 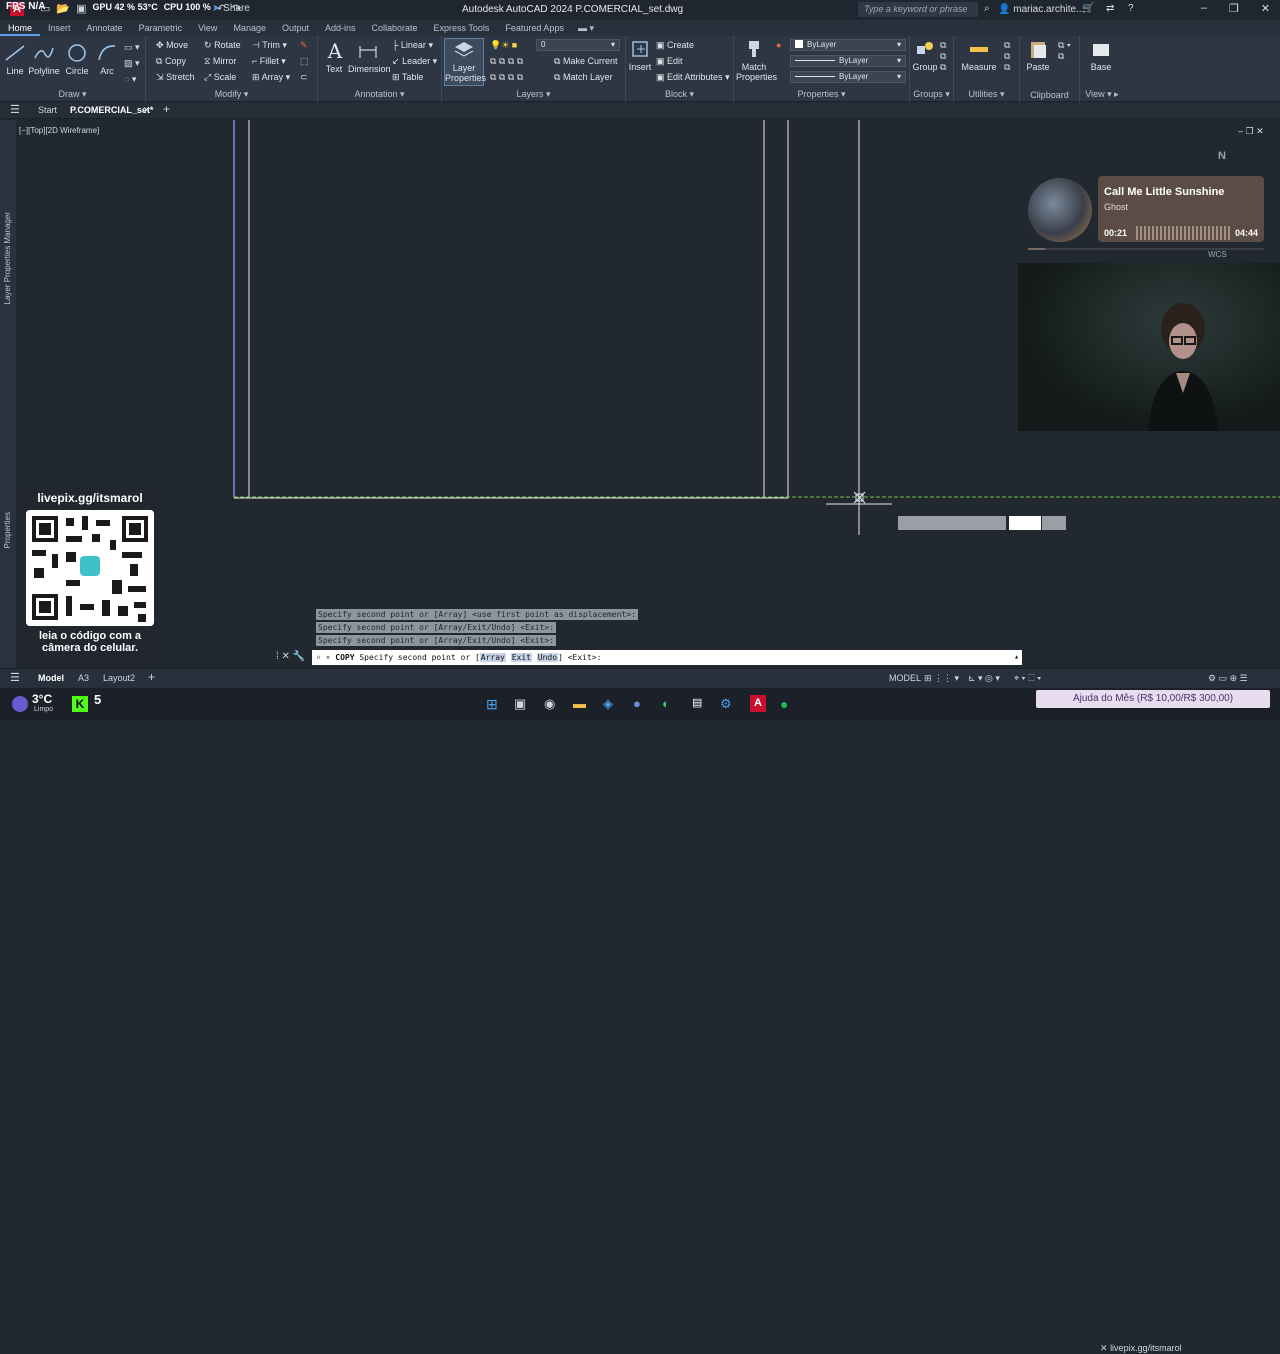 I want to click on color-wheel-icon: ●, so click(x=778, y=45).